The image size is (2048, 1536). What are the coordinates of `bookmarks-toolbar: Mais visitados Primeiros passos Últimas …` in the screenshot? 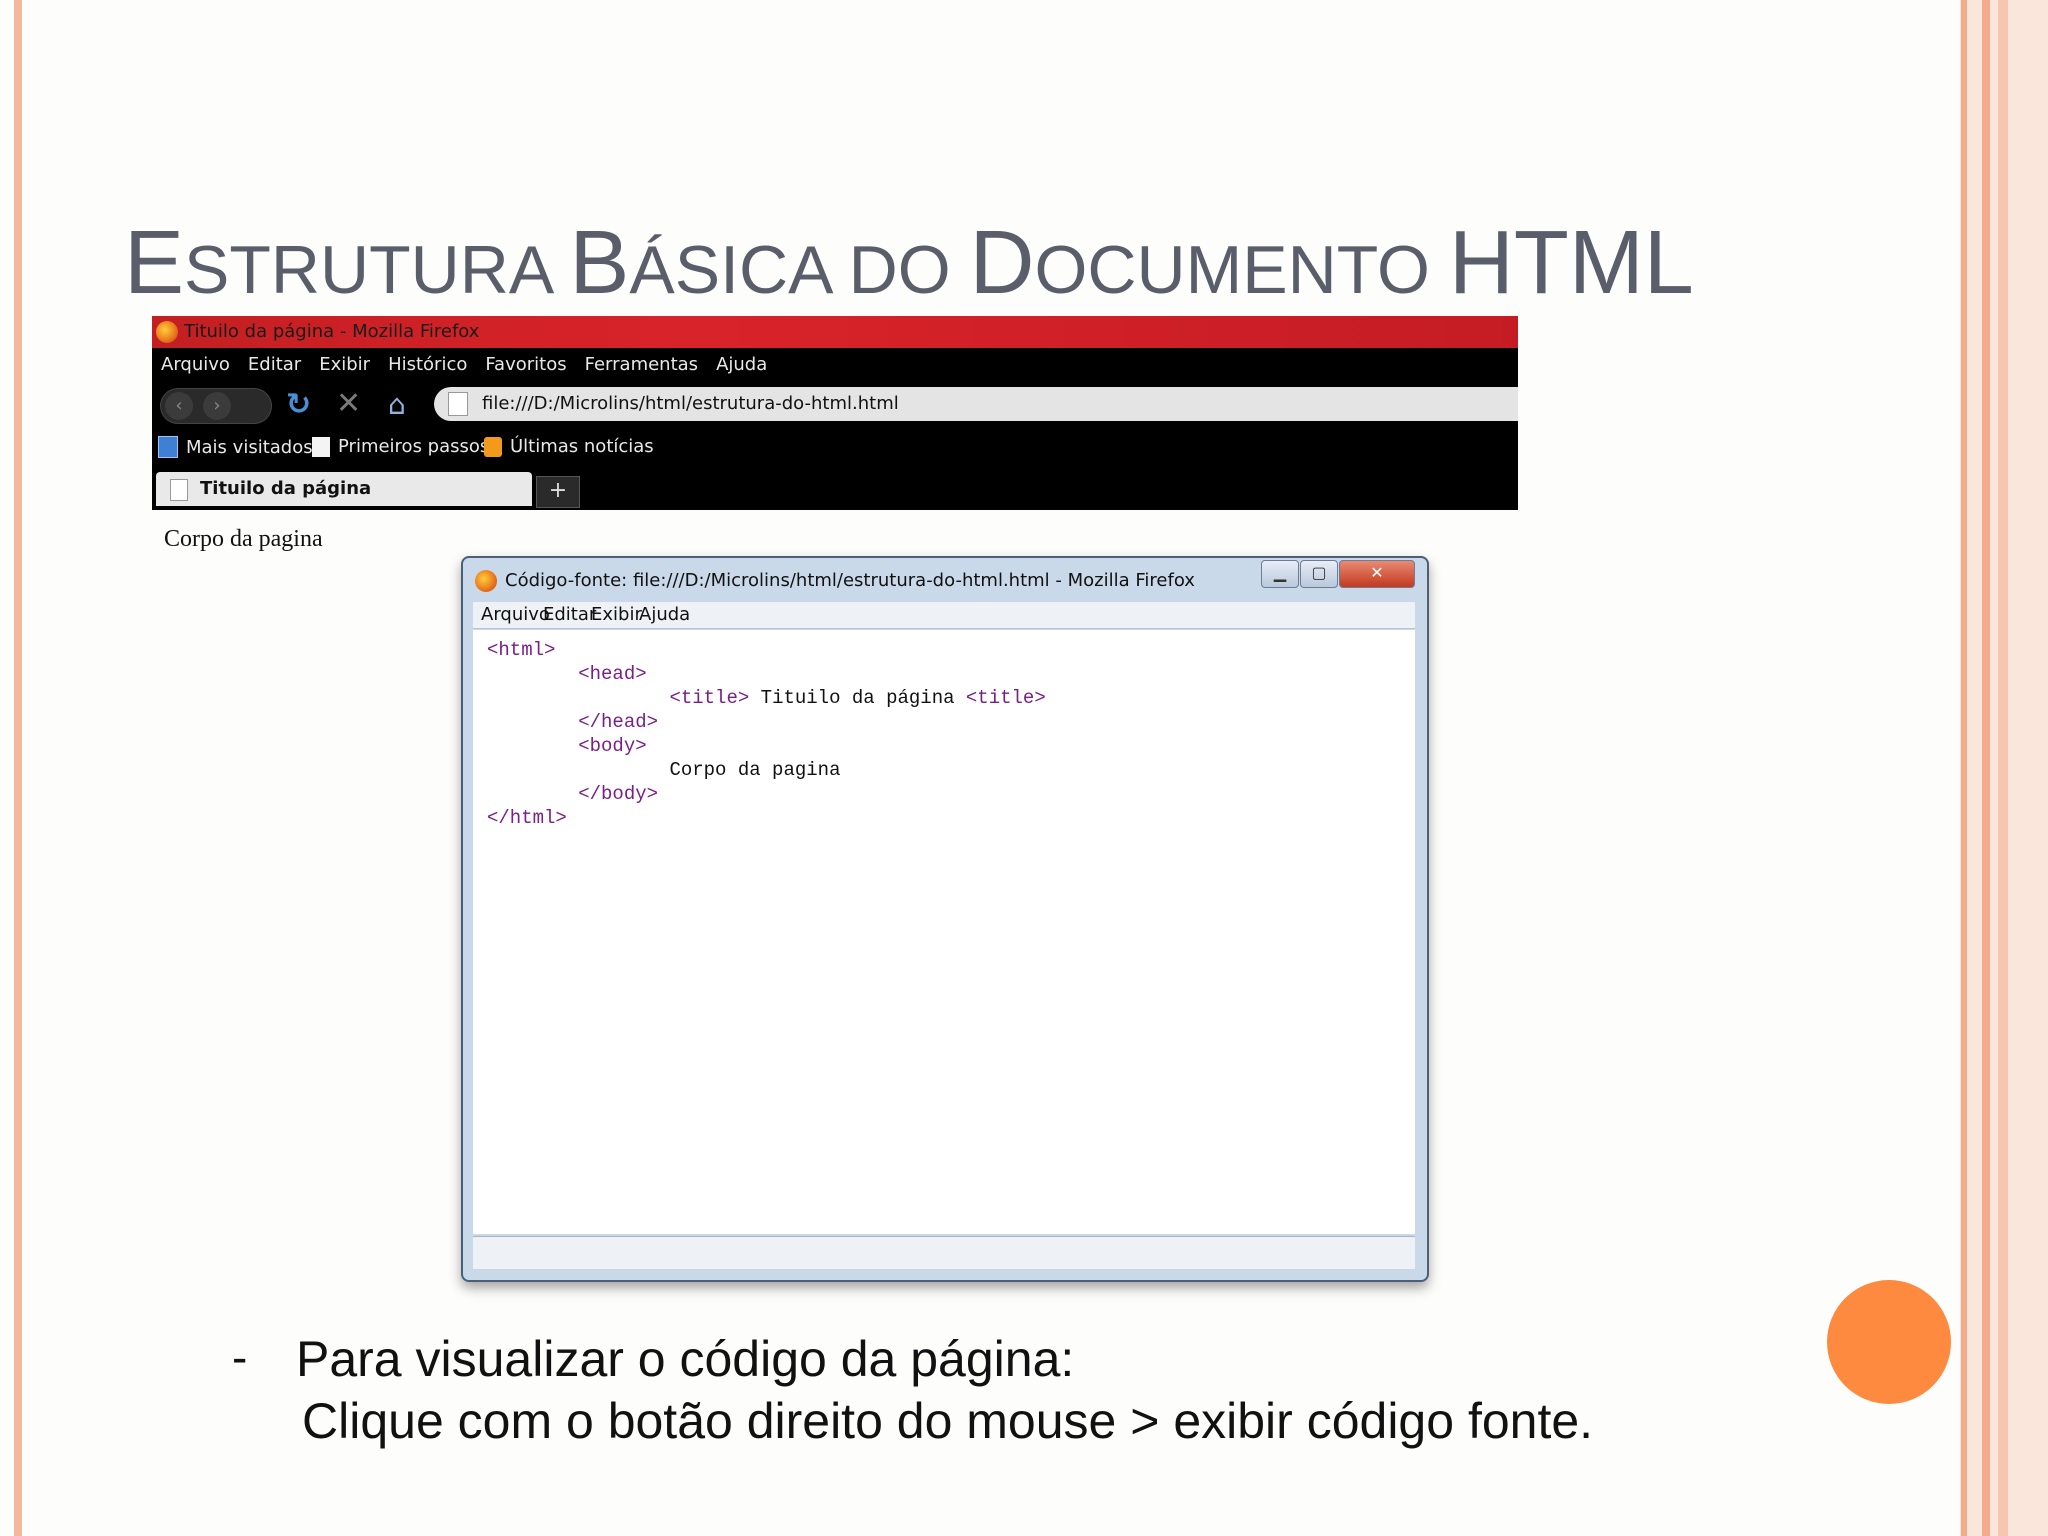 It's located at (835, 448).